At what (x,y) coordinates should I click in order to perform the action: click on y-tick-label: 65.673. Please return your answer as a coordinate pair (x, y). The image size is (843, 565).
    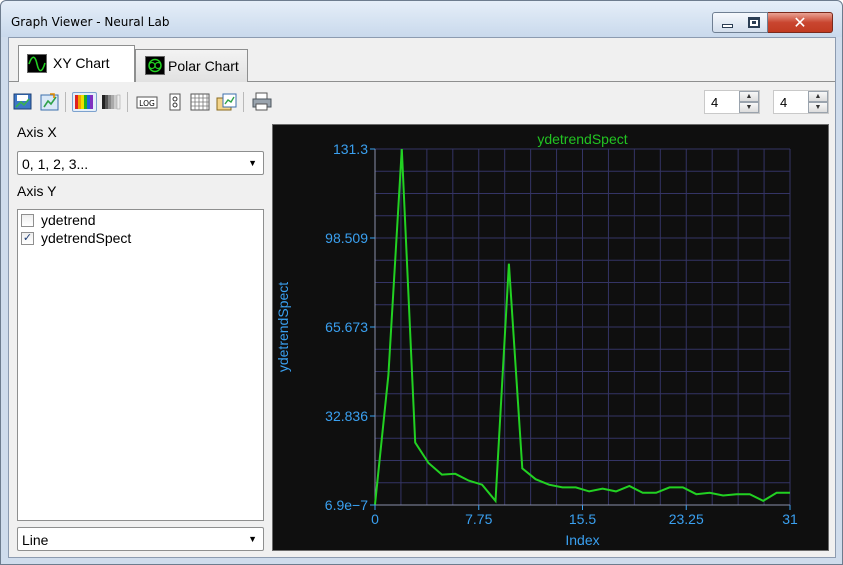
    Looking at the image, I should click on (346, 327).